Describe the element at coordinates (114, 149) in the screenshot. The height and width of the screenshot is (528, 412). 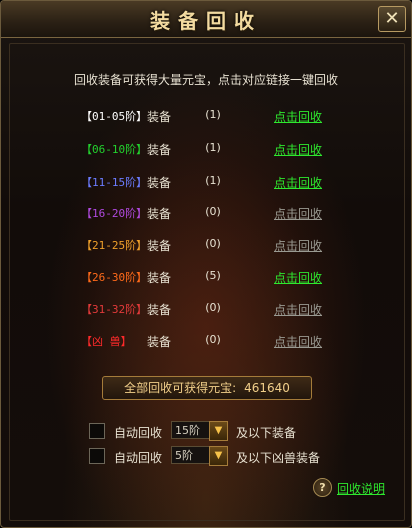
I see `tier-label: 【06-10阶】` at that location.